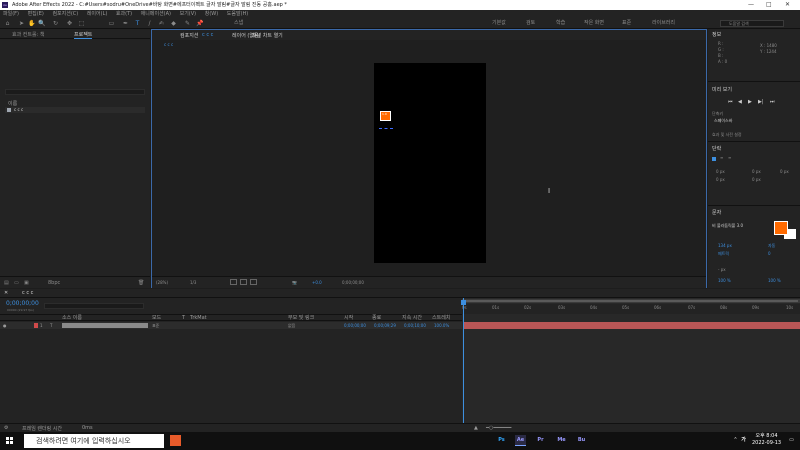 Image resolution: width=800 pixels, height=450 pixels. What do you see at coordinates (353, 282) in the screenshot?
I see `current-time-display: 0;00;00;00` at bounding box center [353, 282].